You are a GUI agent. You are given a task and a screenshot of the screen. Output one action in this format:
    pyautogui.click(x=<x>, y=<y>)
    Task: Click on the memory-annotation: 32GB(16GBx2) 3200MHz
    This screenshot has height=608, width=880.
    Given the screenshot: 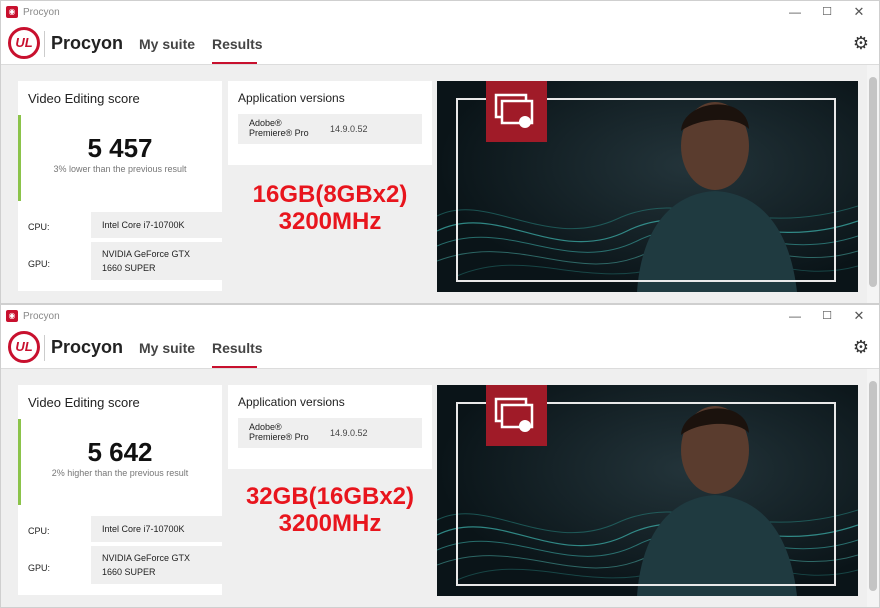 What is the action you would take?
    pyautogui.click(x=330, y=510)
    